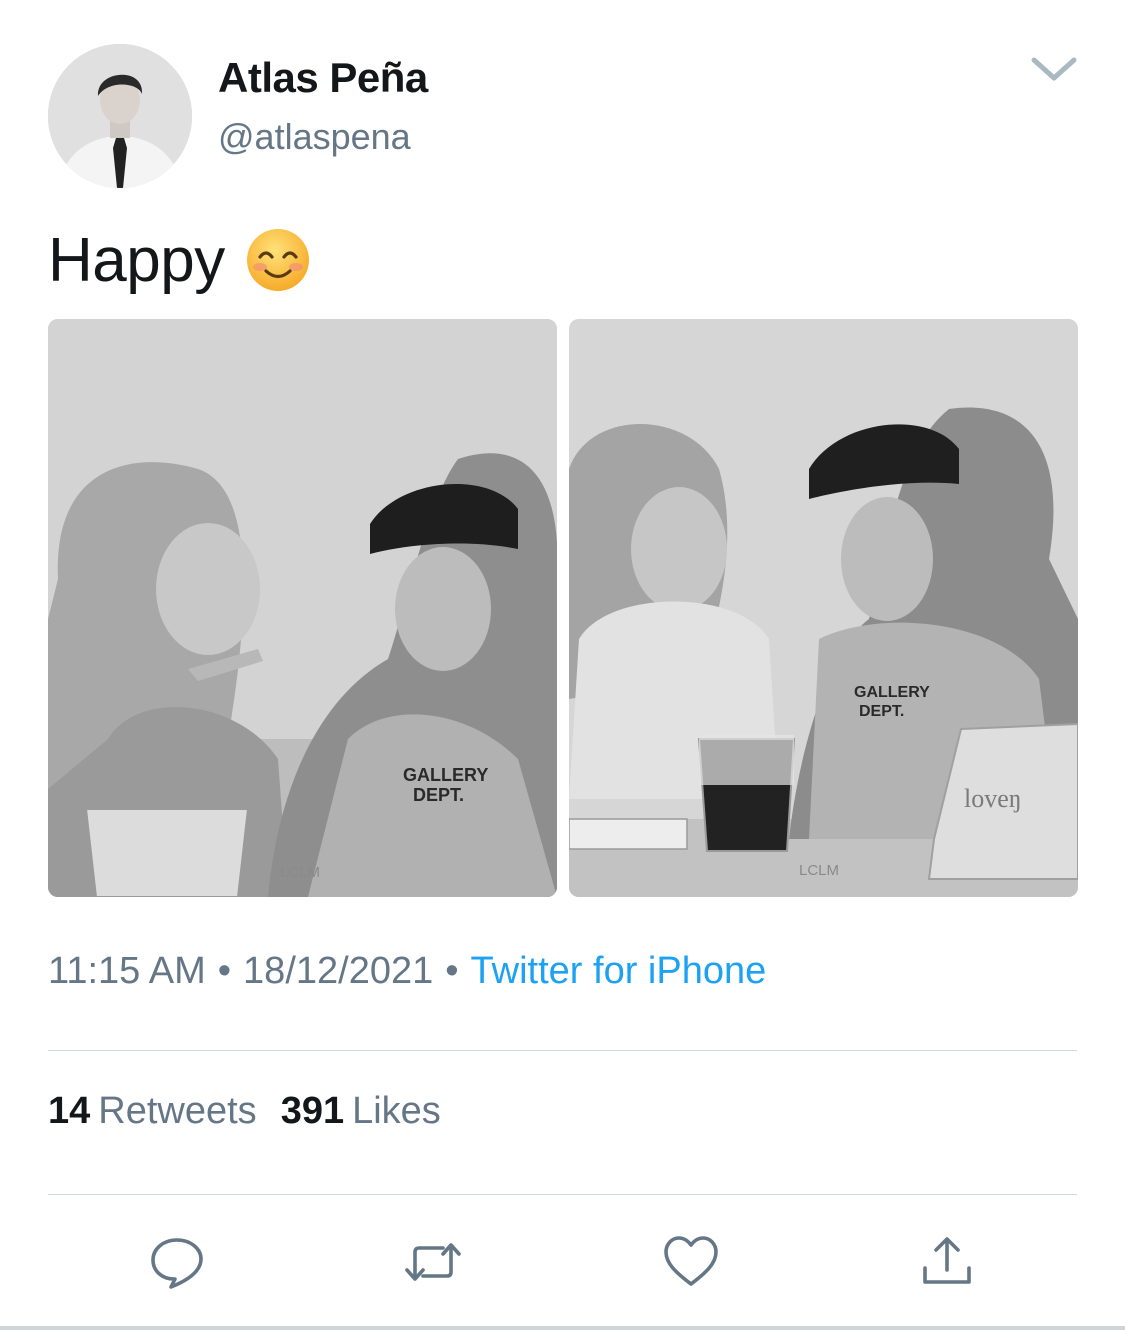 The width and height of the screenshot is (1125, 1330). I want to click on retweet-icon, so click(433, 1262).